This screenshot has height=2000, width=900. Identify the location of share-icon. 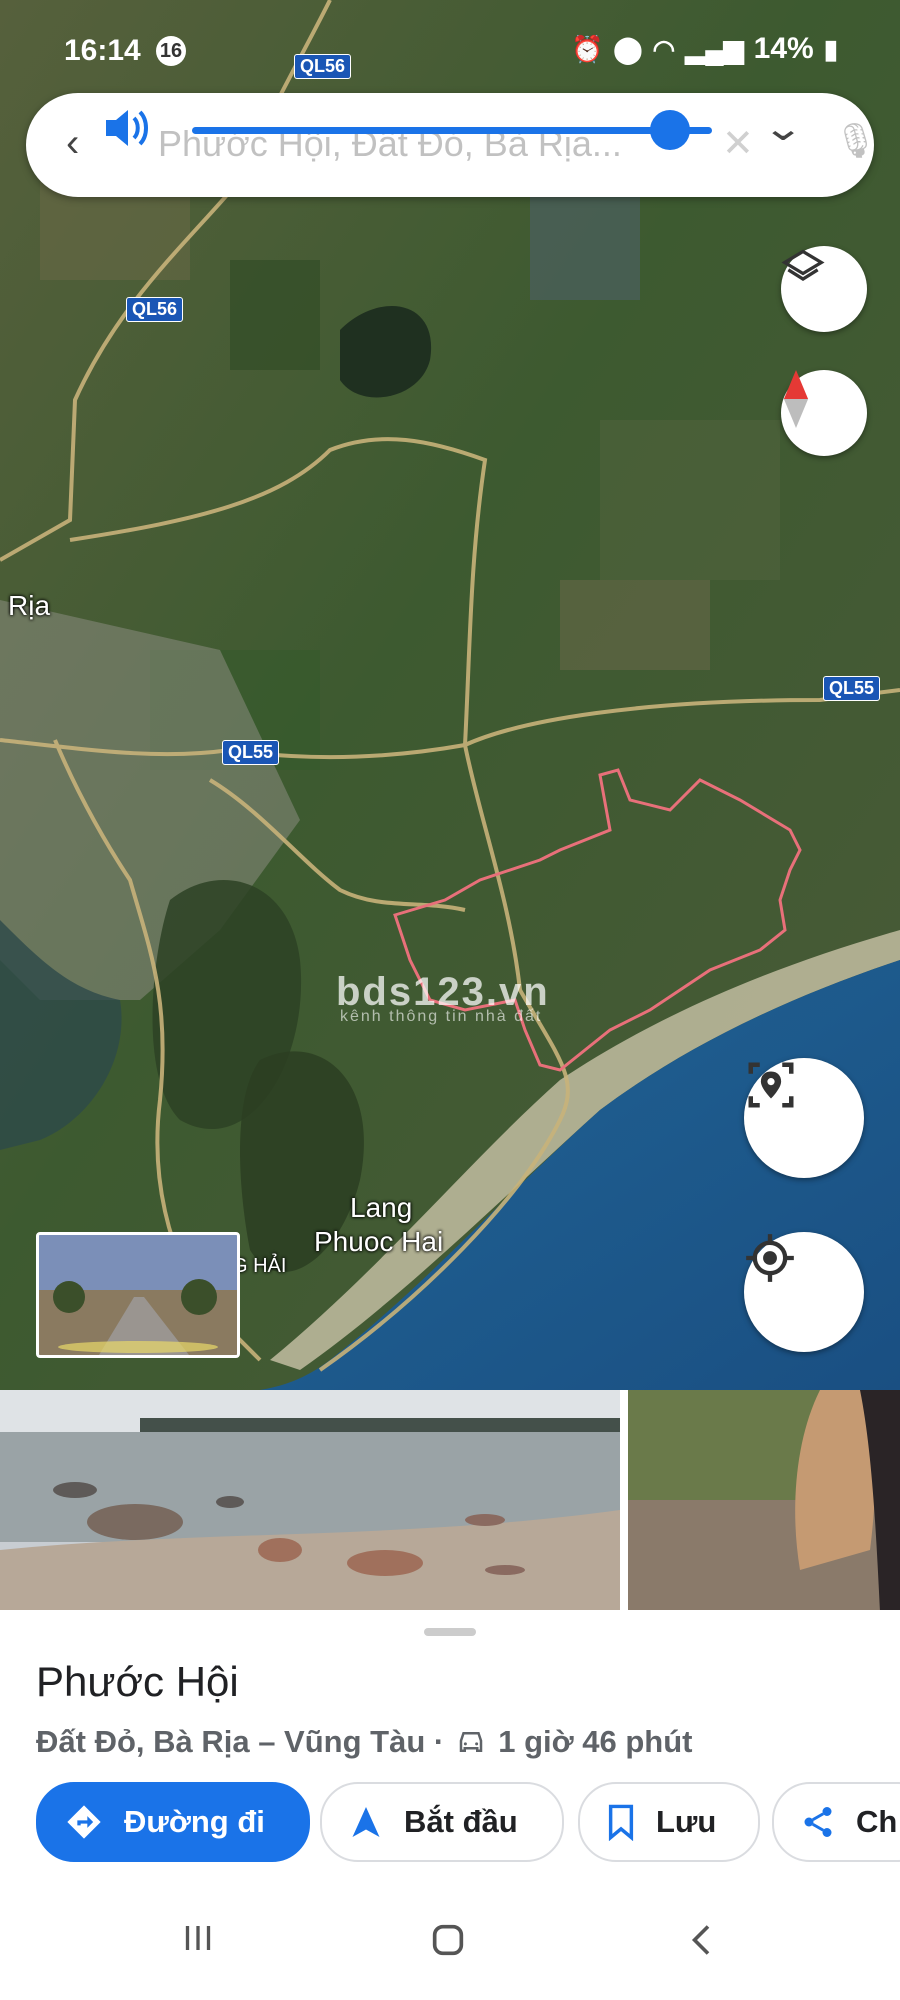
(818, 1822).